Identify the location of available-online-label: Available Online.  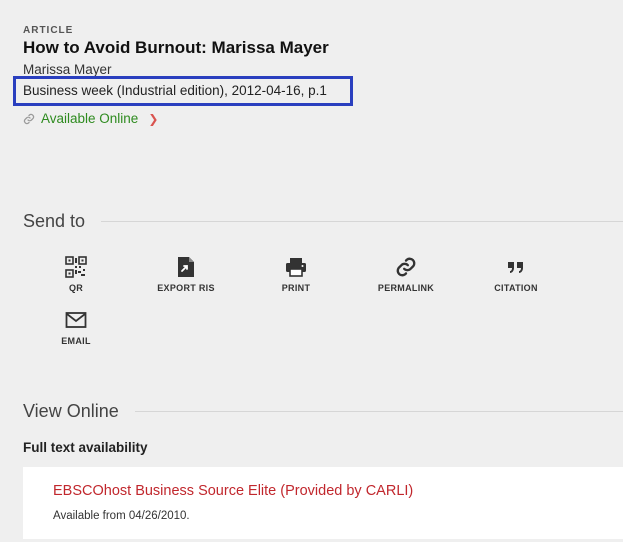
(90, 118).